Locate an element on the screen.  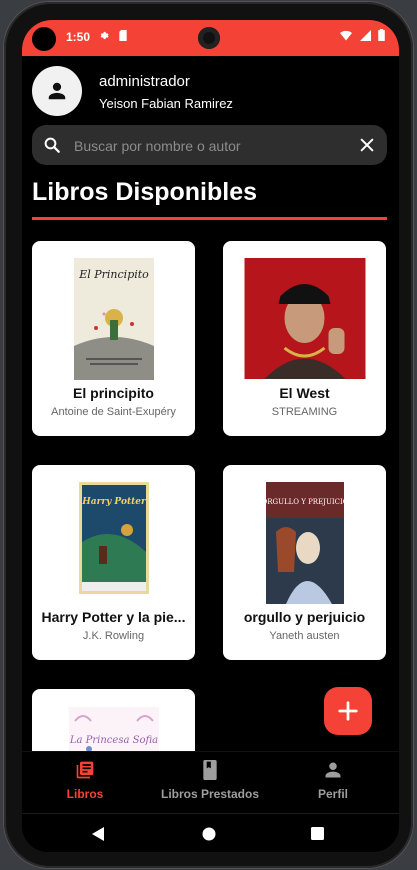
plus-icon is located at coordinates (348, 711).